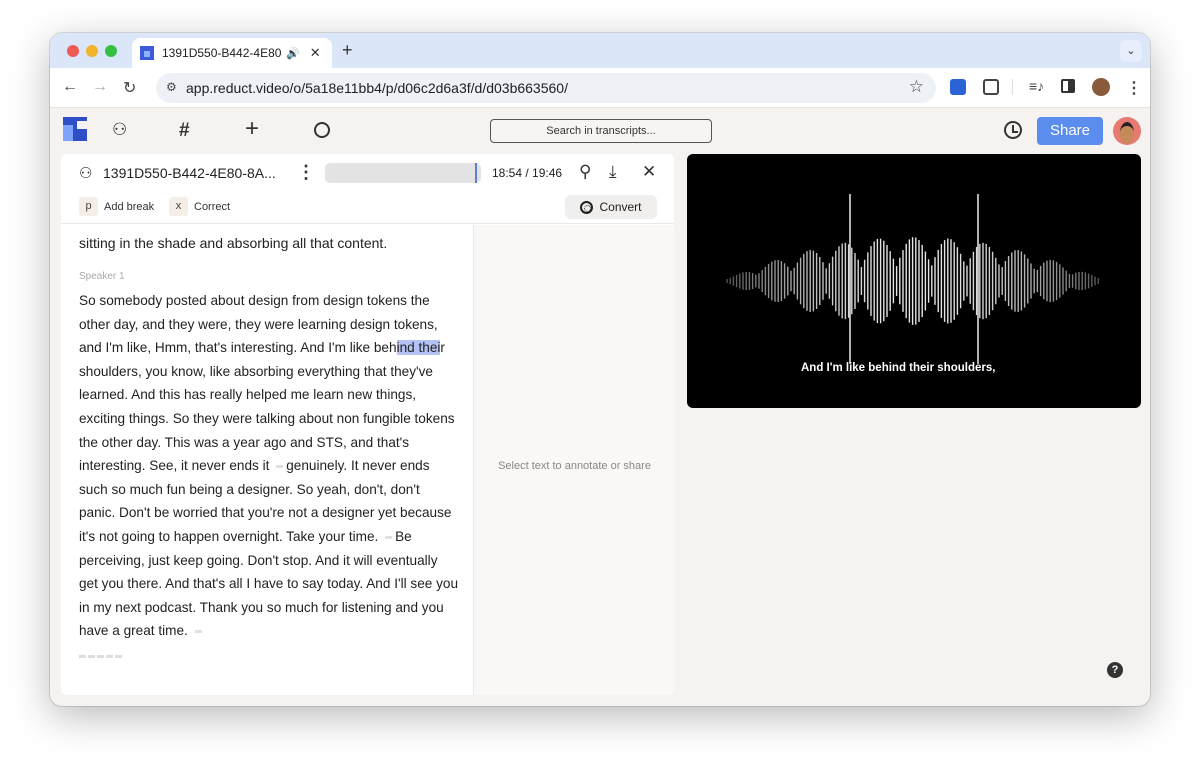 Image resolution: width=1200 pixels, height=771 pixels. What do you see at coordinates (1127, 131) in the screenshot?
I see `user-avatar` at bounding box center [1127, 131].